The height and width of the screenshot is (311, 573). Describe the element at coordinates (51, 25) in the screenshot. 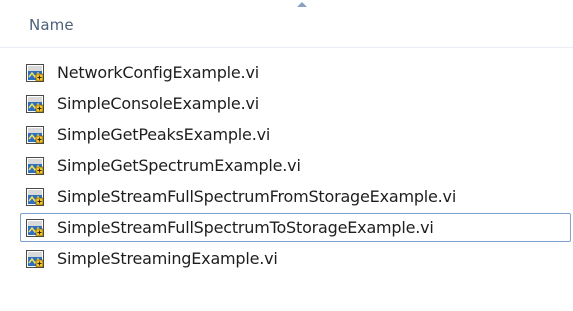

I see `name-column-header: Name` at that location.